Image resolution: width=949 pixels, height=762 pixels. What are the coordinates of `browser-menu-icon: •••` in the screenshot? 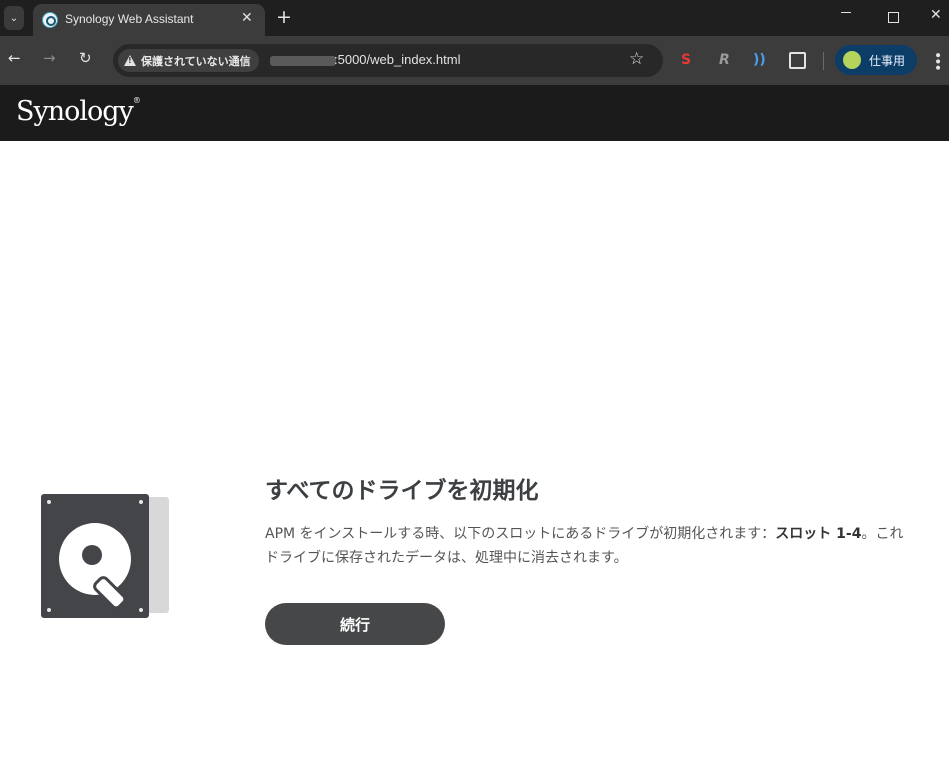 It's located at (937, 60).